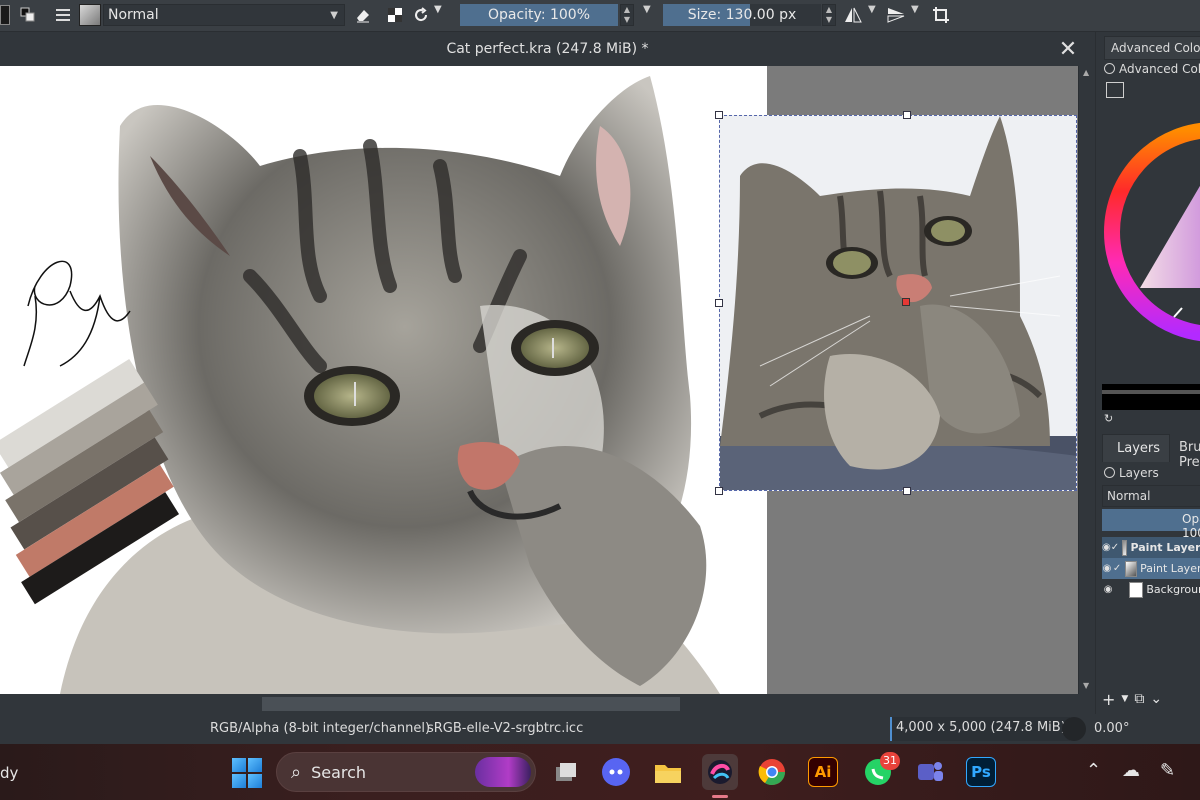  What do you see at coordinates (1136, 448) in the screenshot?
I see `tab-layers: Layers` at bounding box center [1136, 448].